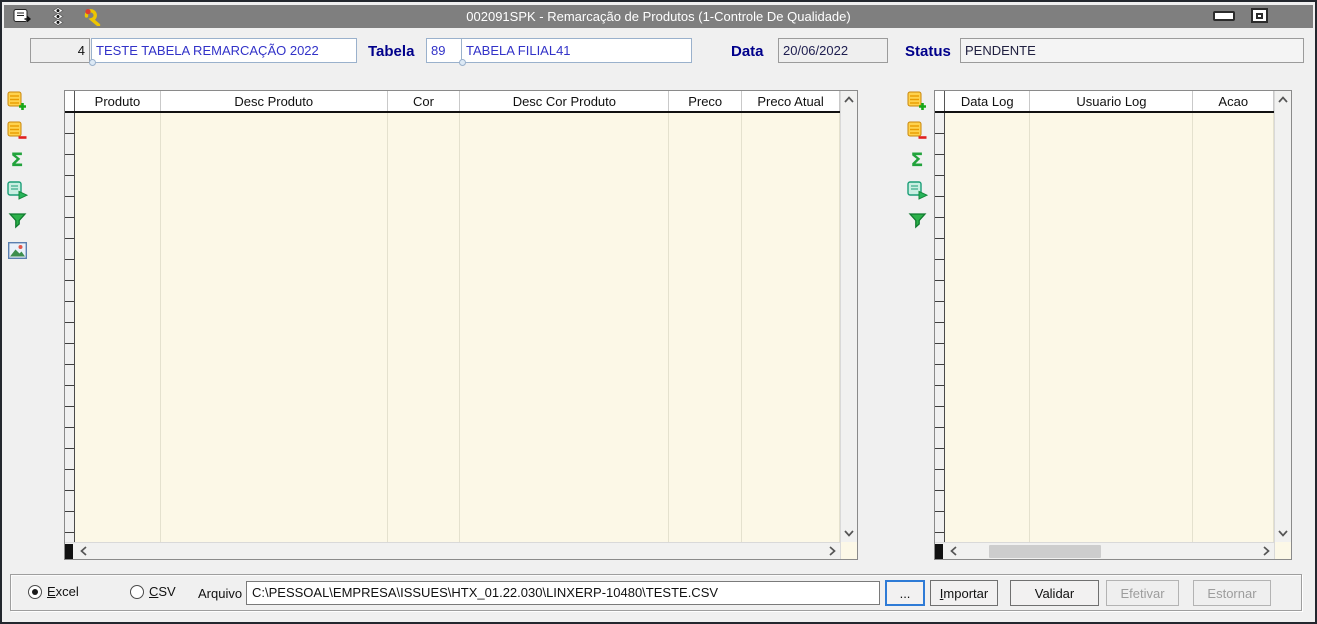 The width and height of the screenshot is (1317, 624). Describe the element at coordinates (1045, 551) in the screenshot. I see `scrollbar-thumb` at that location.